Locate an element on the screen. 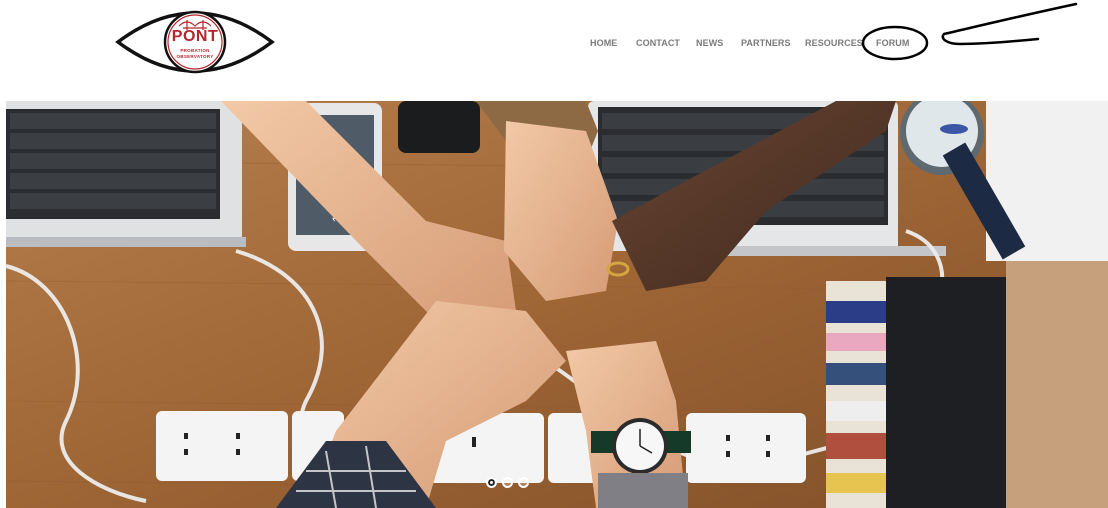  site-logo: PONT PROBATION OBSERVATORY is located at coordinates (195, 42).